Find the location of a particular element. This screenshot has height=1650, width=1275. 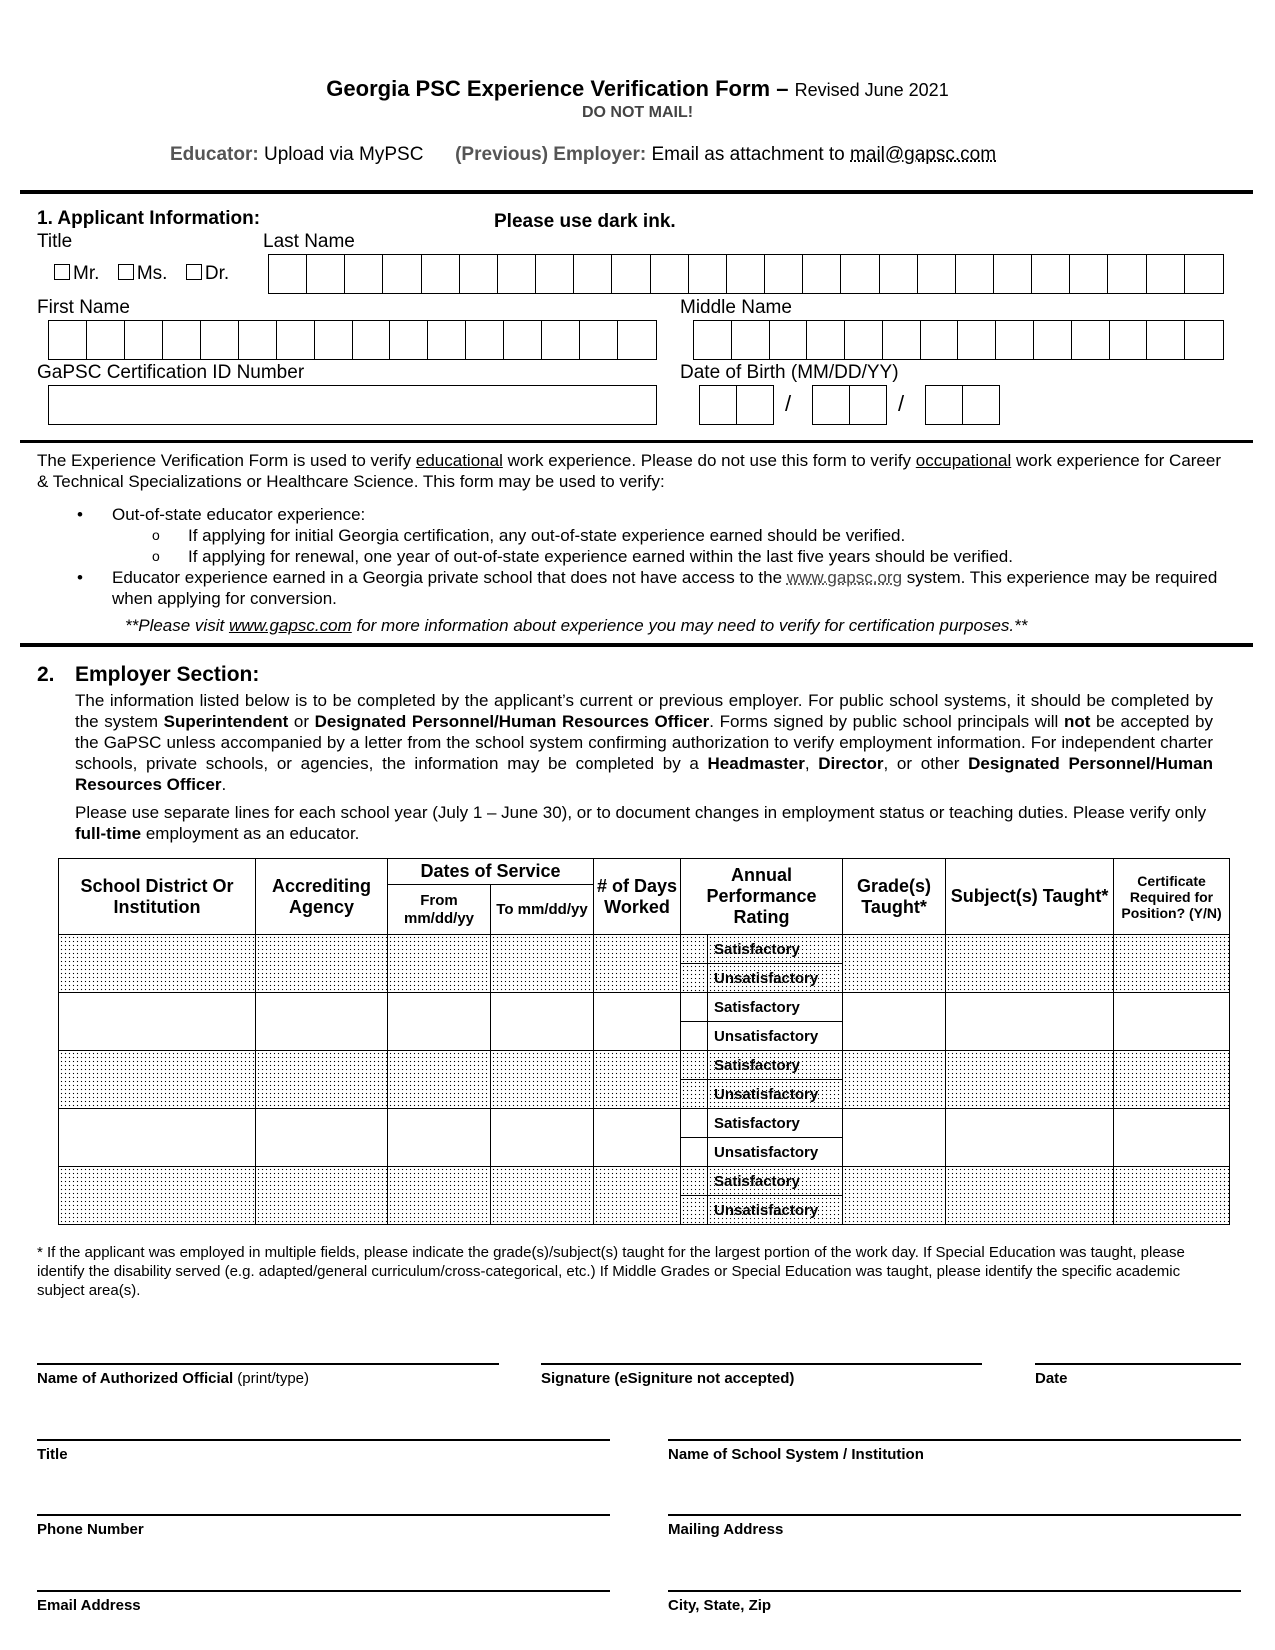

cert-id-field is located at coordinates (352, 405).